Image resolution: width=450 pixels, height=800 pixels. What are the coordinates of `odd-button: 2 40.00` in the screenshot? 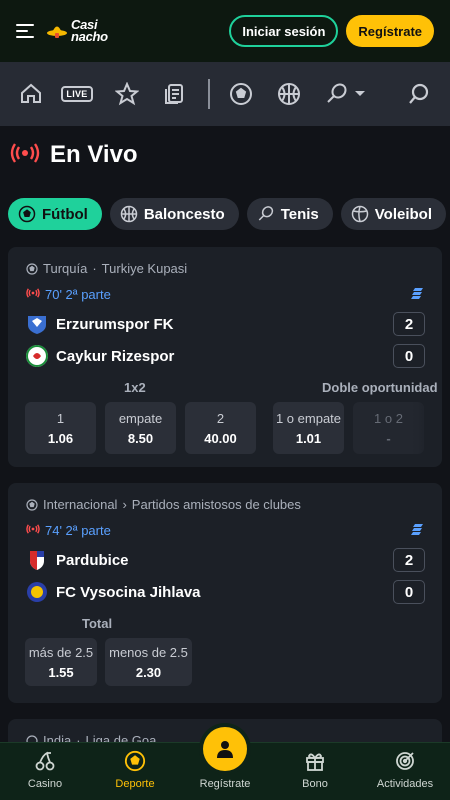 It's located at (220, 428).